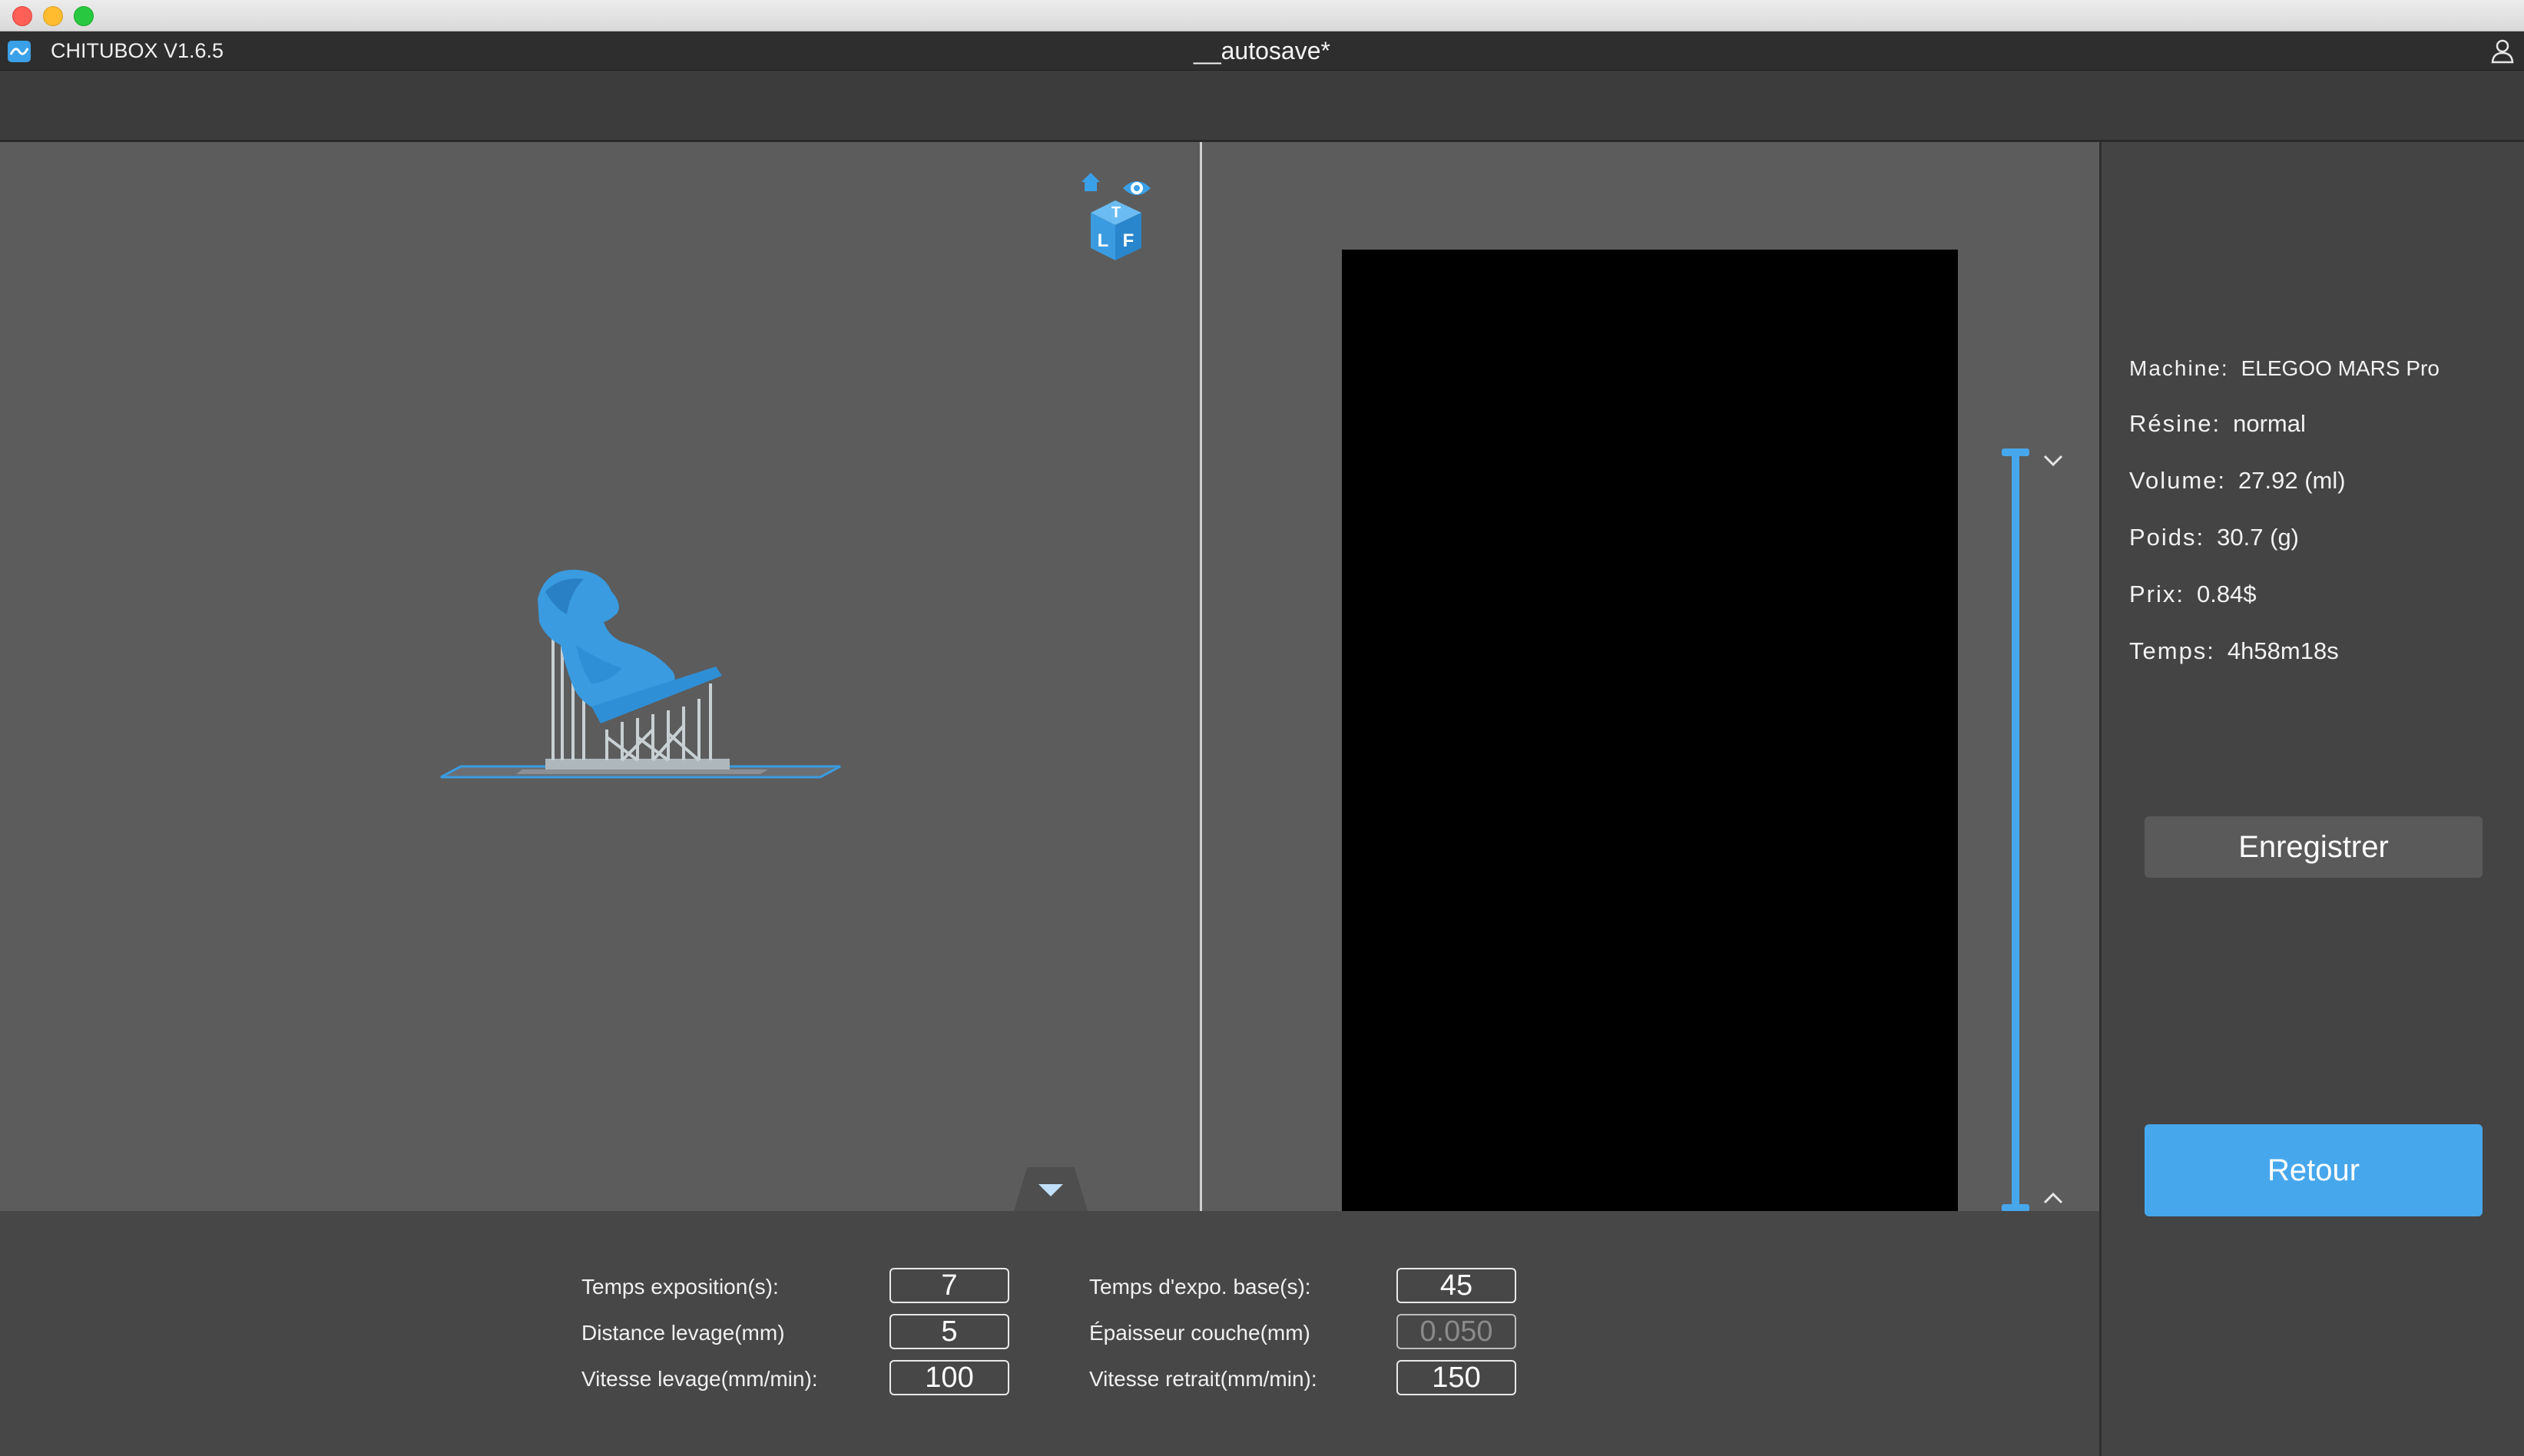 This screenshot has height=1456, width=2524. Describe the element at coordinates (949, 1285) in the screenshot. I see `exposure-time-input` at that location.